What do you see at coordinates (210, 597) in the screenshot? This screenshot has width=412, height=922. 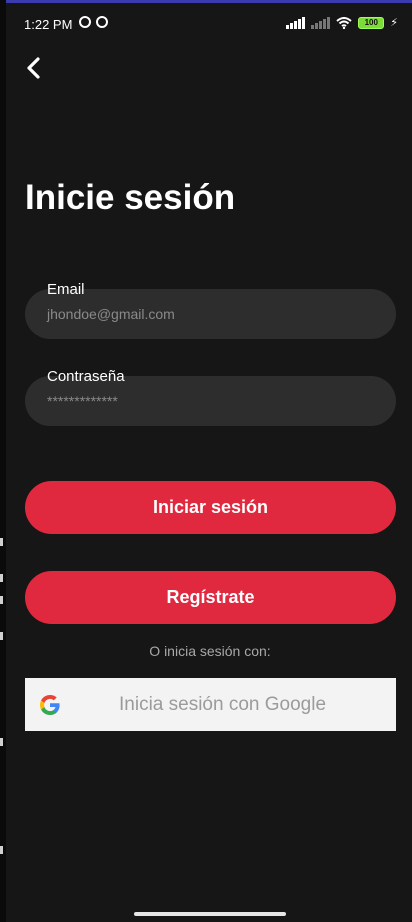 I see `register-button: Regístrate` at bounding box center [210, 597].